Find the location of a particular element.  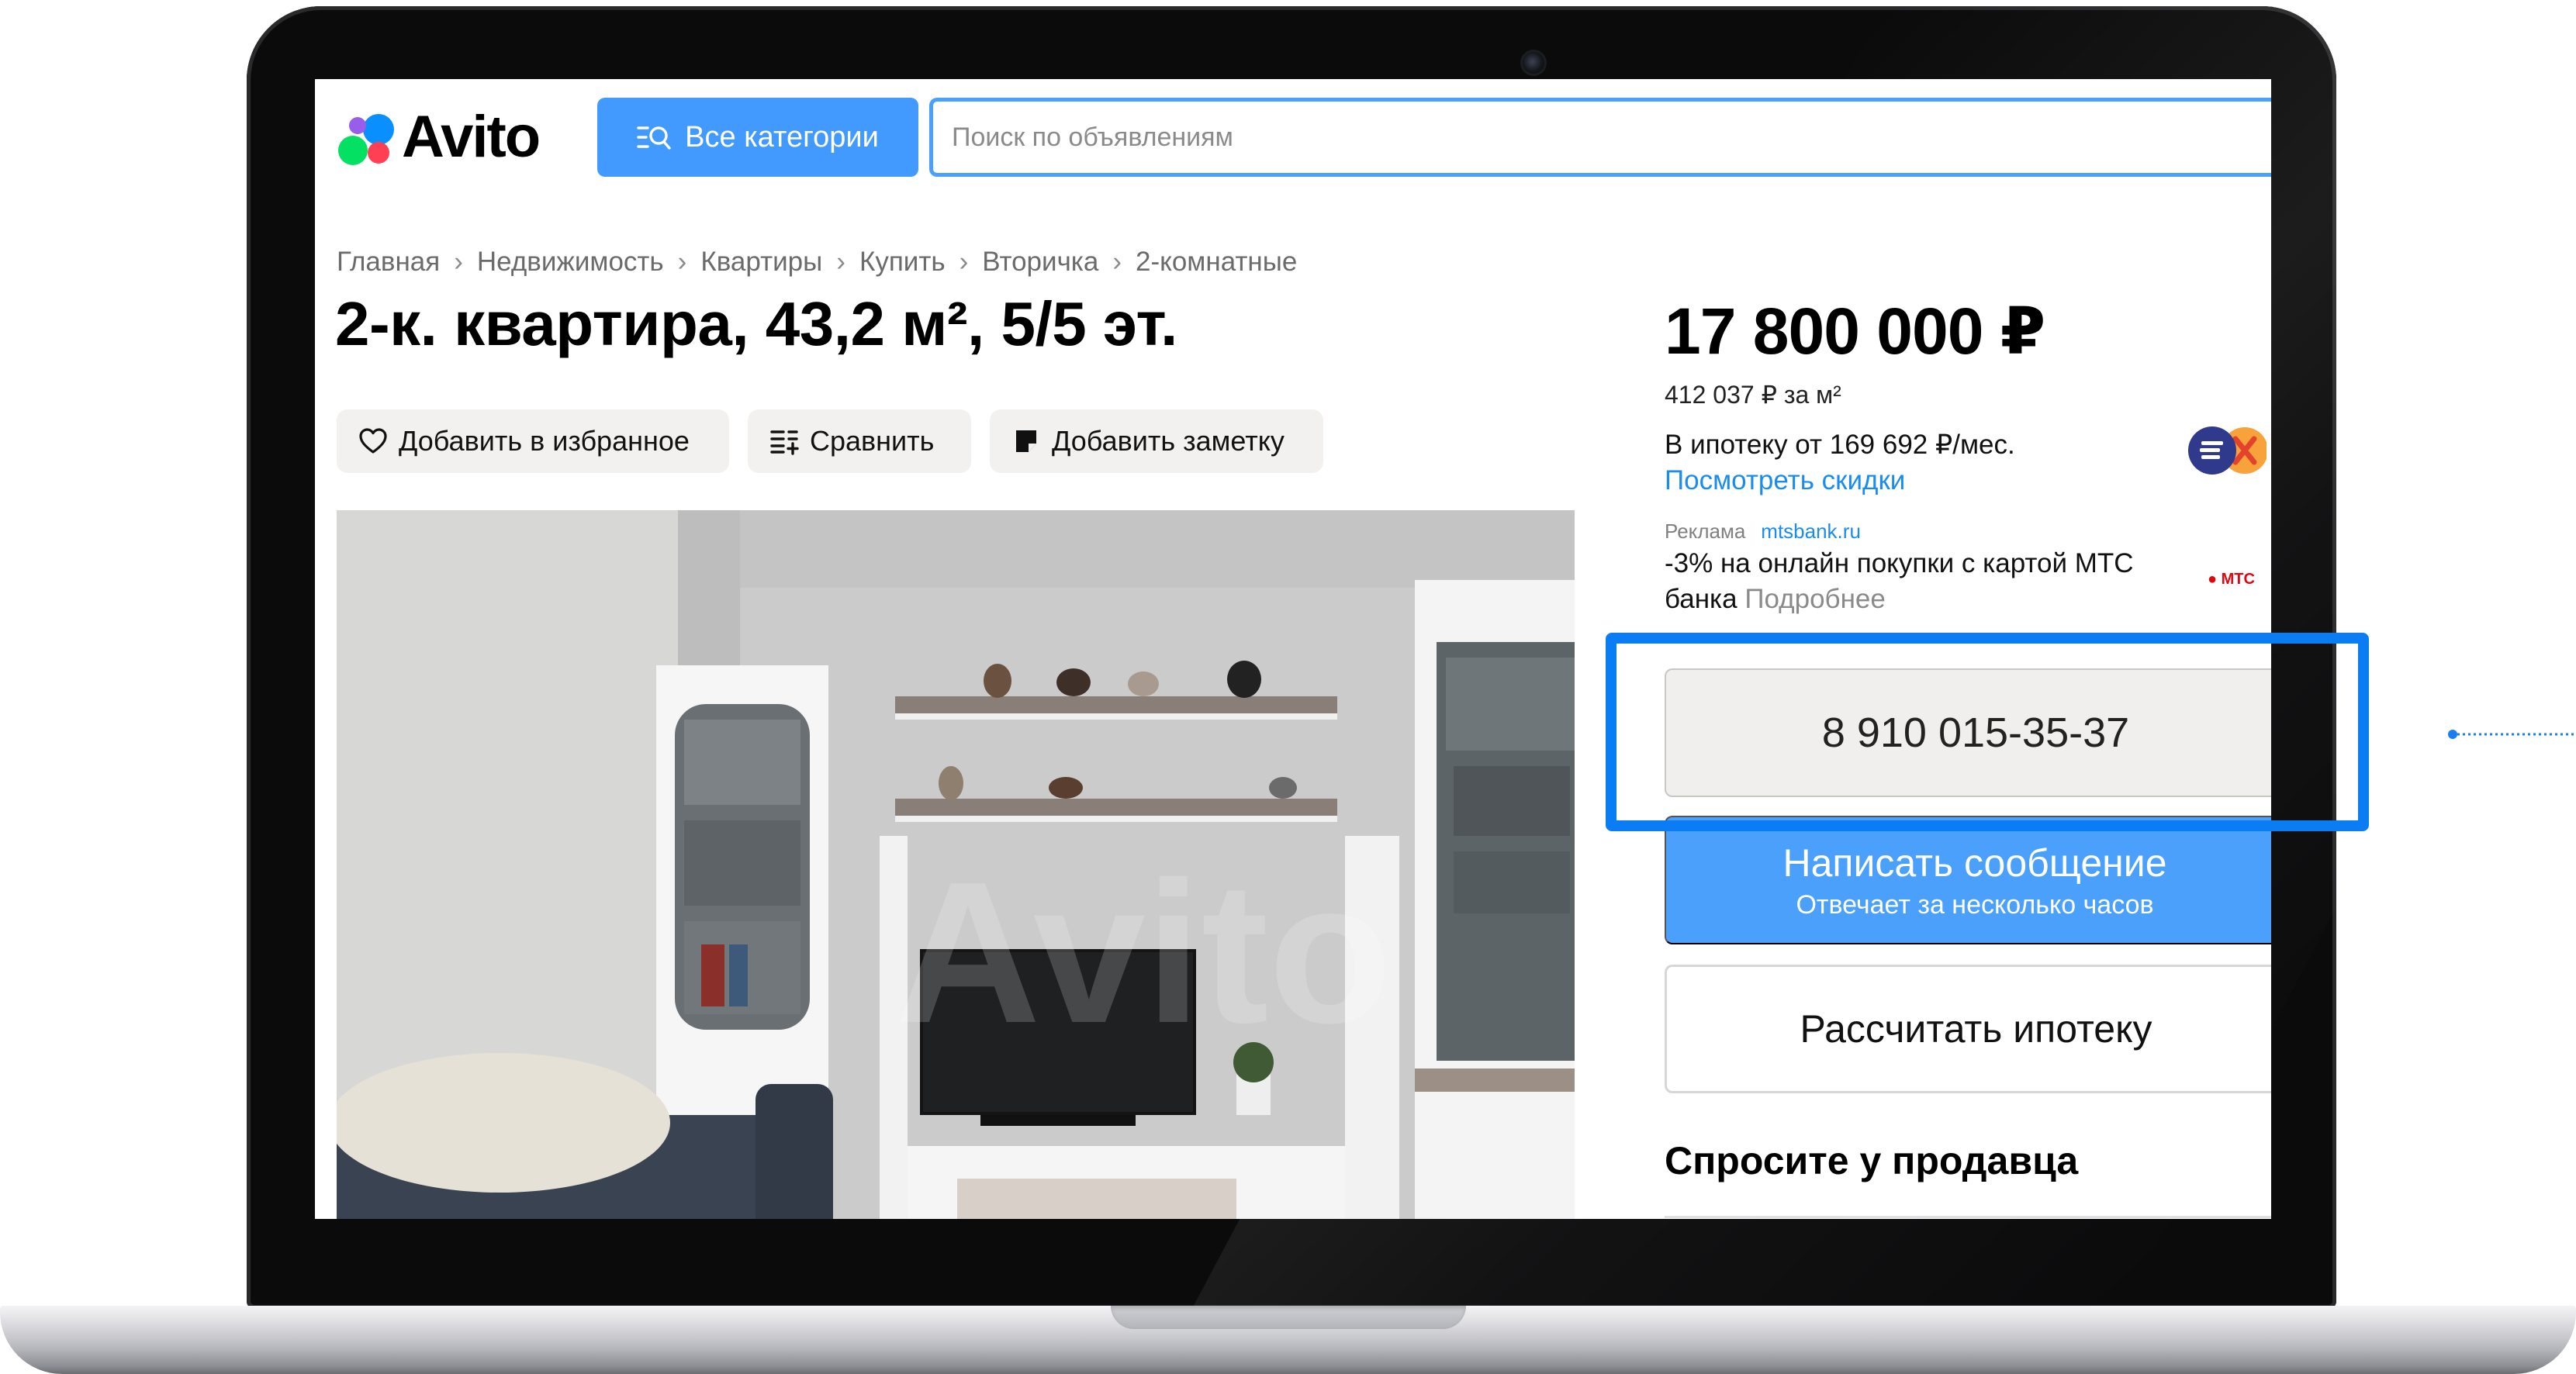

breadcrumb-item-two-room: 2-комнатные is located at coordinates (1216, 262).